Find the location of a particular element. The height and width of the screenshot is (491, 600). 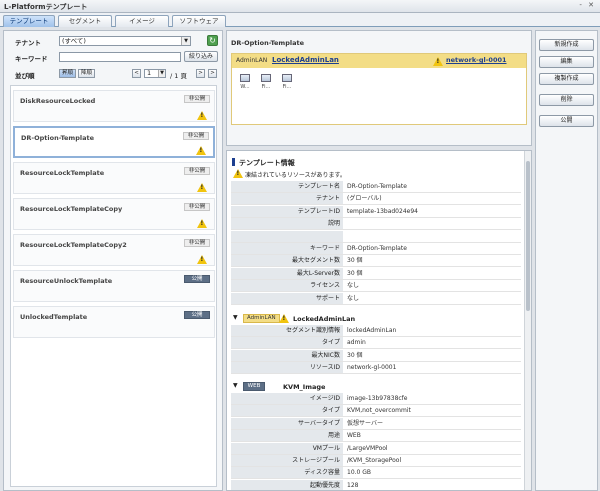

list-item-template: ResourceUnlockTemplate 公開 is located at coordinates (114, 286).